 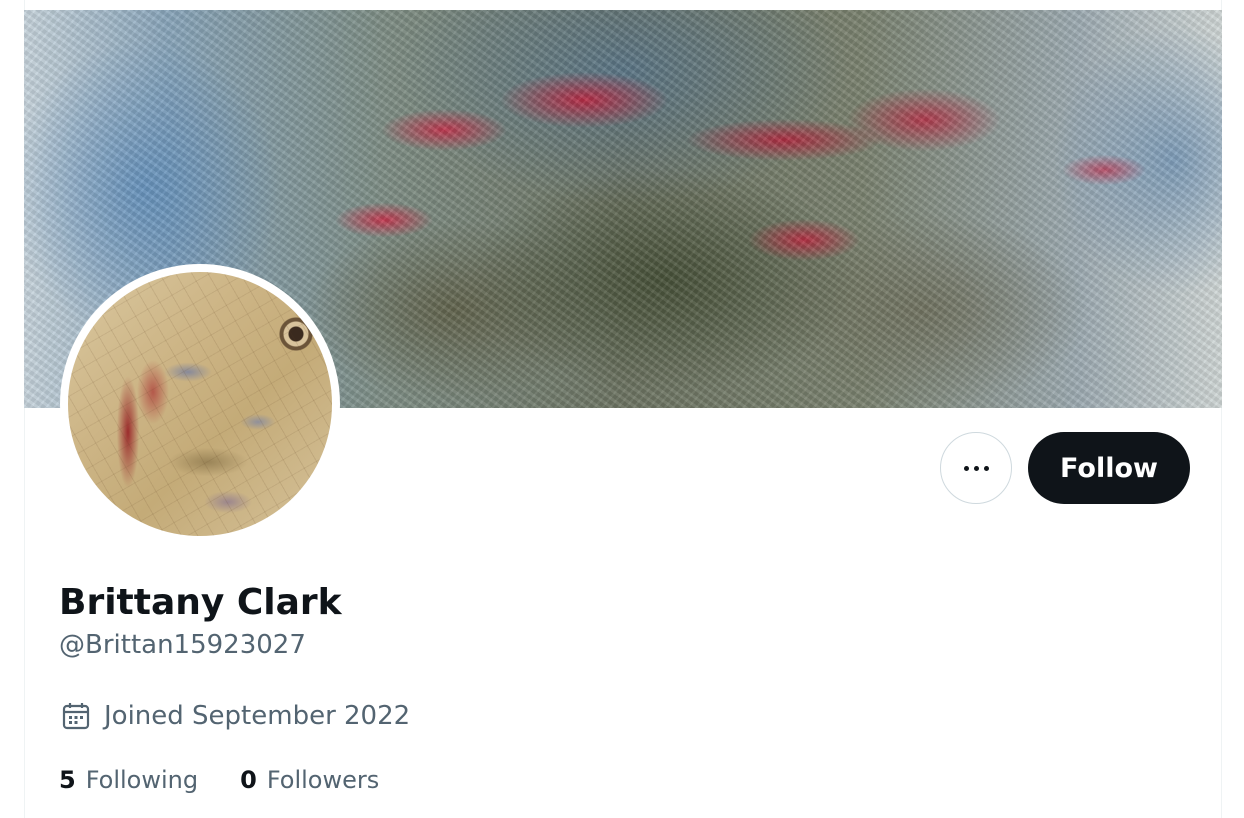 I want to click on joined-date-text: Joined September 2022, so click(x=257, y=716).